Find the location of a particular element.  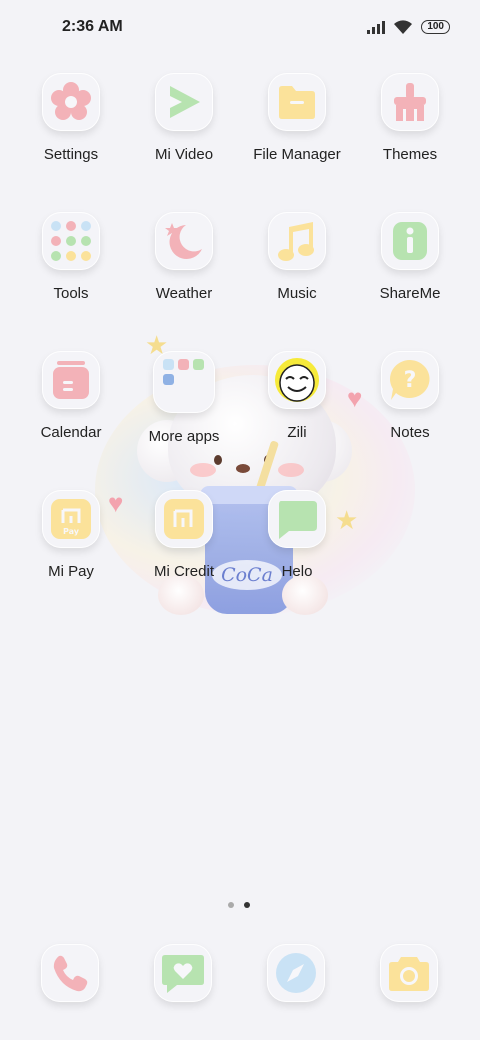

app-label: Notes is located at coordinates (410, 432).